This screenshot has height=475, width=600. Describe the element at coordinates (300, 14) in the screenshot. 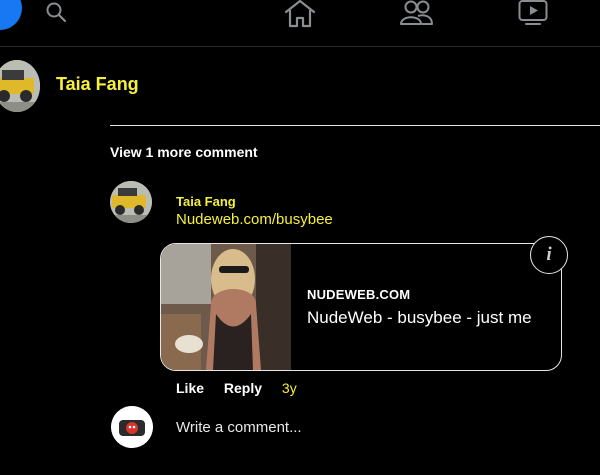

I see `home-icon` at that location.